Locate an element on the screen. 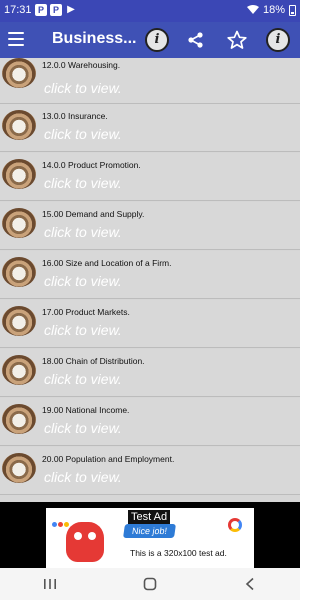  list-item-title: 14.0.0 Product Promotion. is located at coordinates (91, 165).